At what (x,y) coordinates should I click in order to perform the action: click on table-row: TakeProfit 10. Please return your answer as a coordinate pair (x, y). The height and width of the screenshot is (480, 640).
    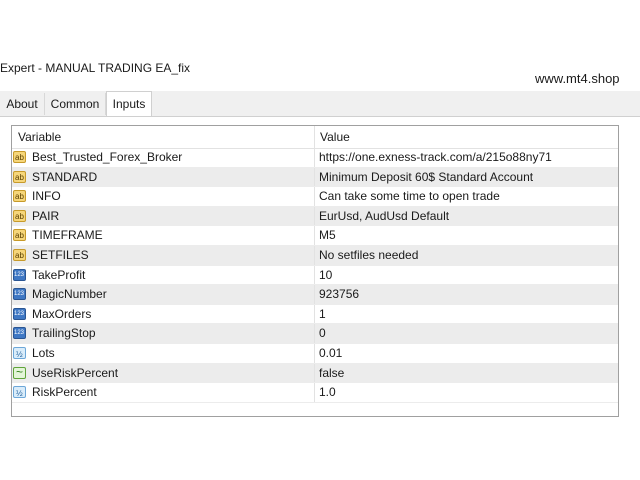
    Looking at the image, I should click on (315, 275).